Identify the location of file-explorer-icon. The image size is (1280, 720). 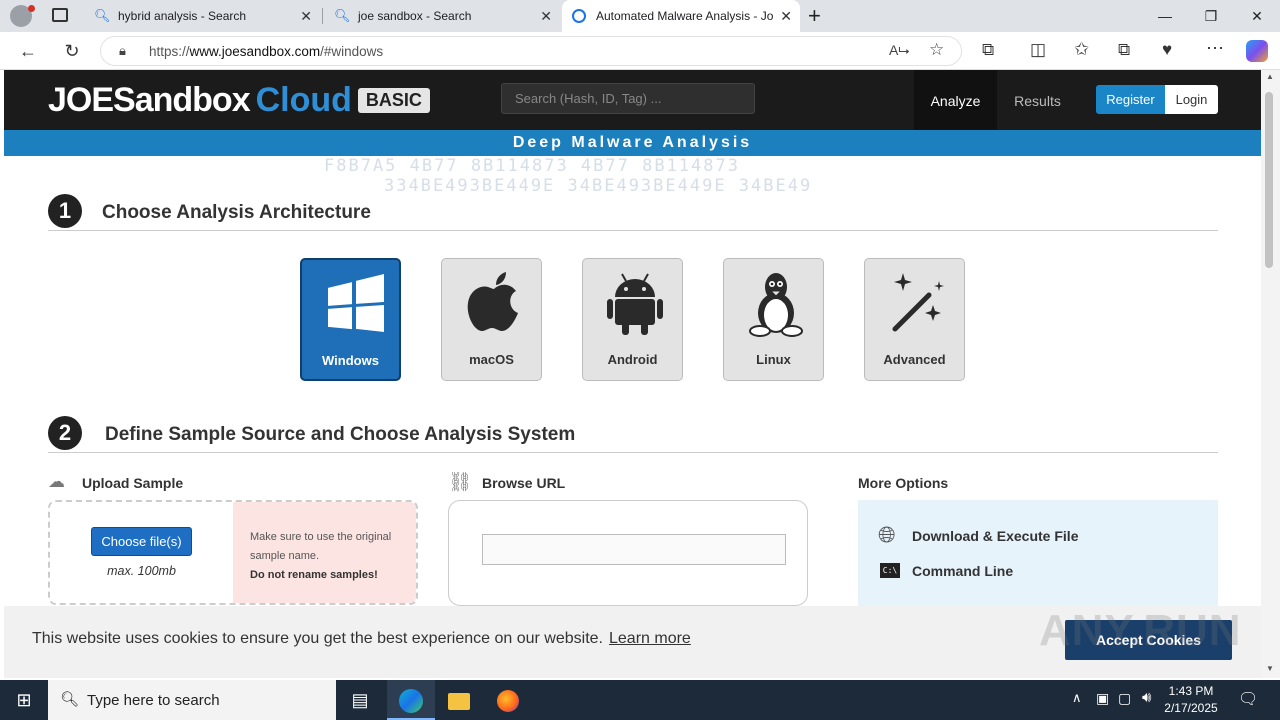
(459, 700).